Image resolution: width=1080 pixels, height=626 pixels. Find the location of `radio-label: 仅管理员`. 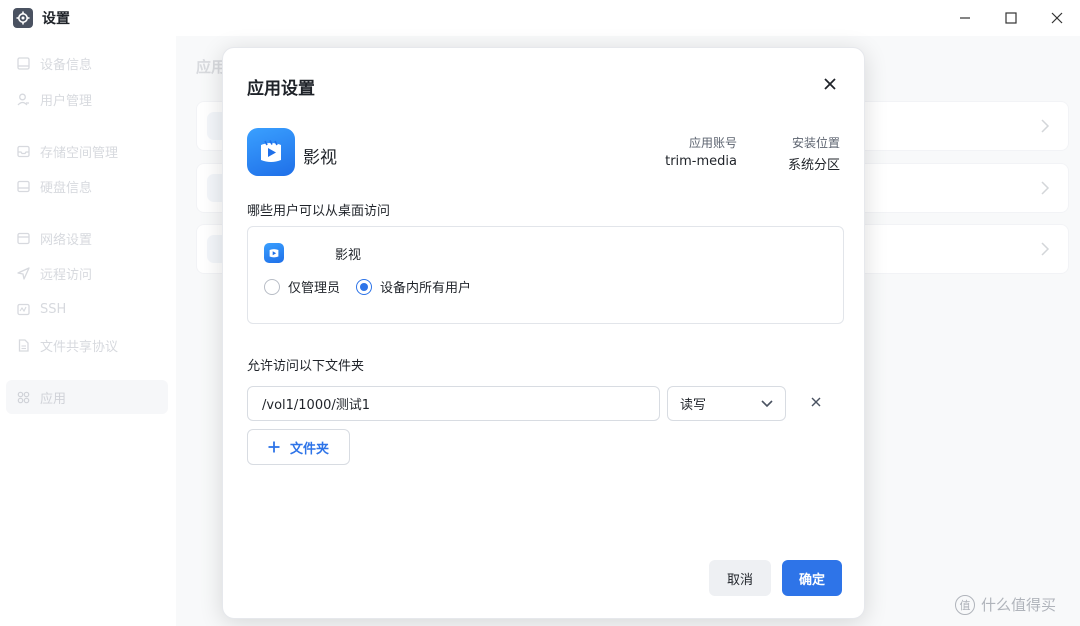

radio-label: 仅管理员 is located at coordinates (314, 288).